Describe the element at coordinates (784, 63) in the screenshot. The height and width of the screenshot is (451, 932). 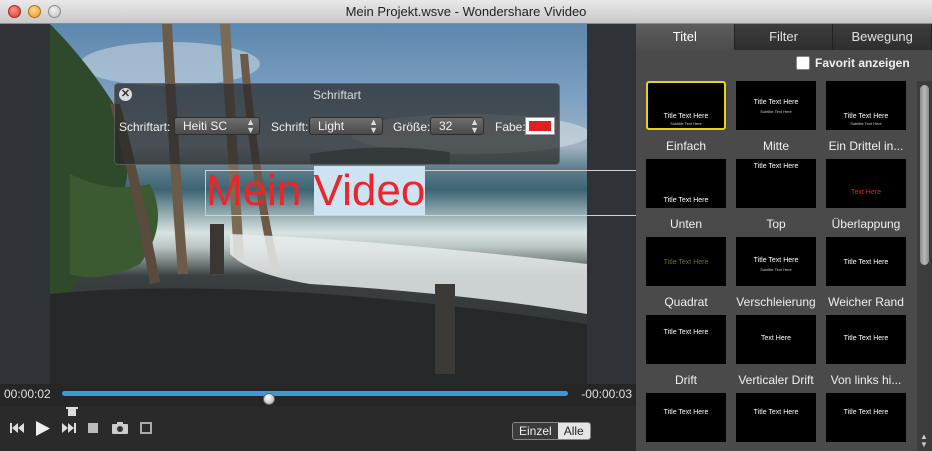
I see `favorite-row: Favorit anzeigen` at that location.